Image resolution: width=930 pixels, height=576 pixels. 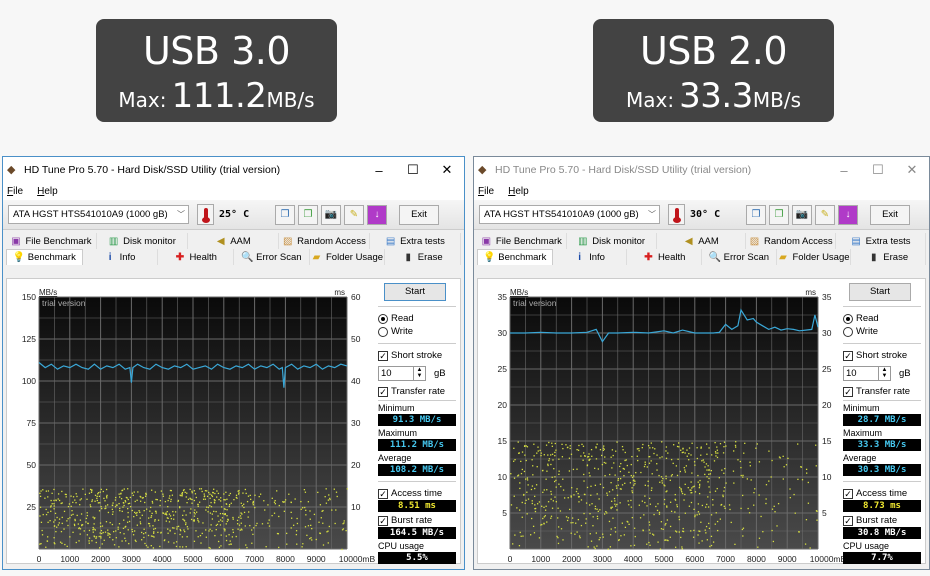 What do you see at coordinates (402, 318) in the screenshot?
I see `read-label: Read` at bounding box center [402, 318].